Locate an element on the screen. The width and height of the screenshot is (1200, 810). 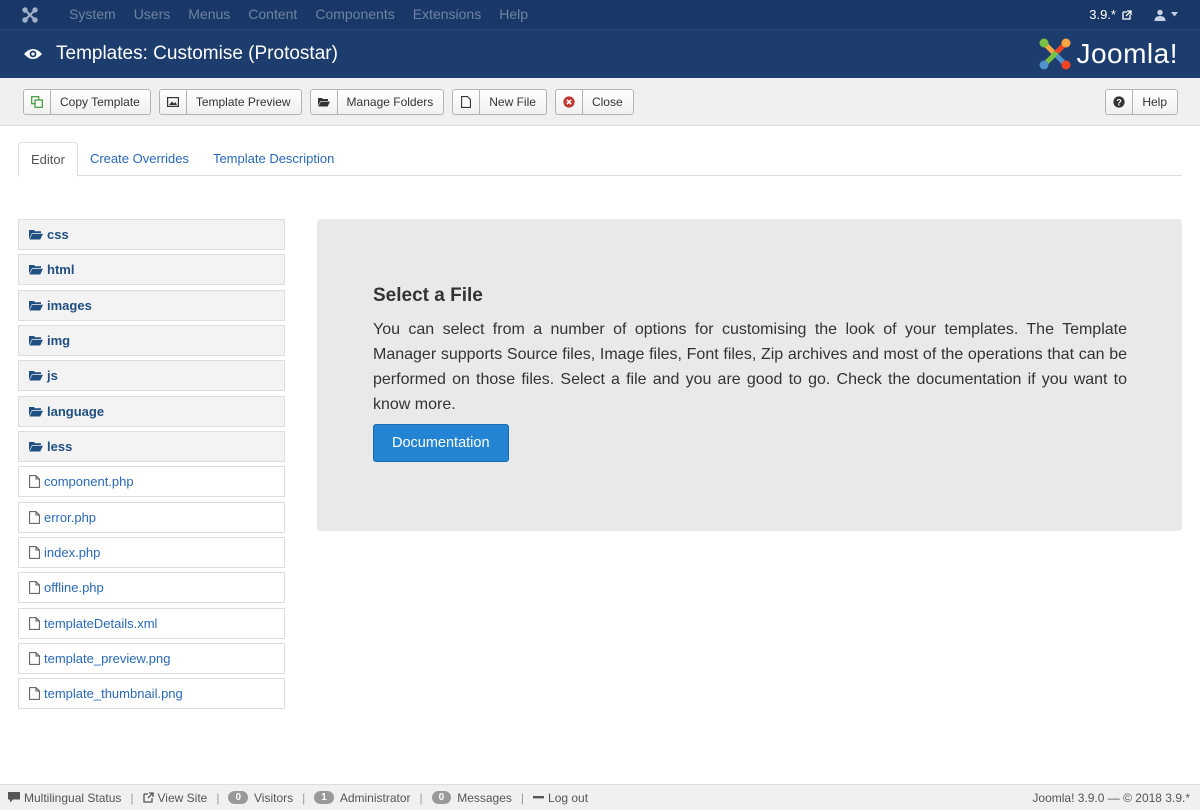
tab-template-description: Template Description is located at coordinates (273, 158).